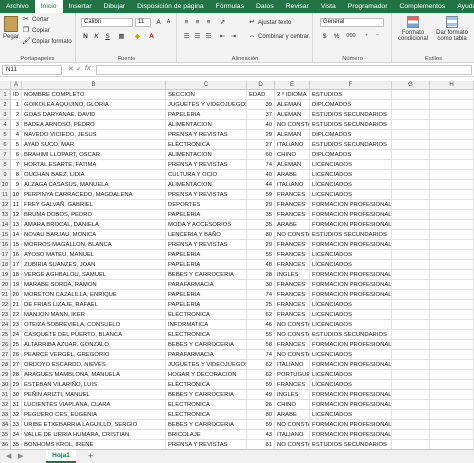 This screenshot has height=463, width=474. Describe the element at coordinates (452, 29) in the screenshot. I see `format-table-button: Dar formato como tabla` at that location.